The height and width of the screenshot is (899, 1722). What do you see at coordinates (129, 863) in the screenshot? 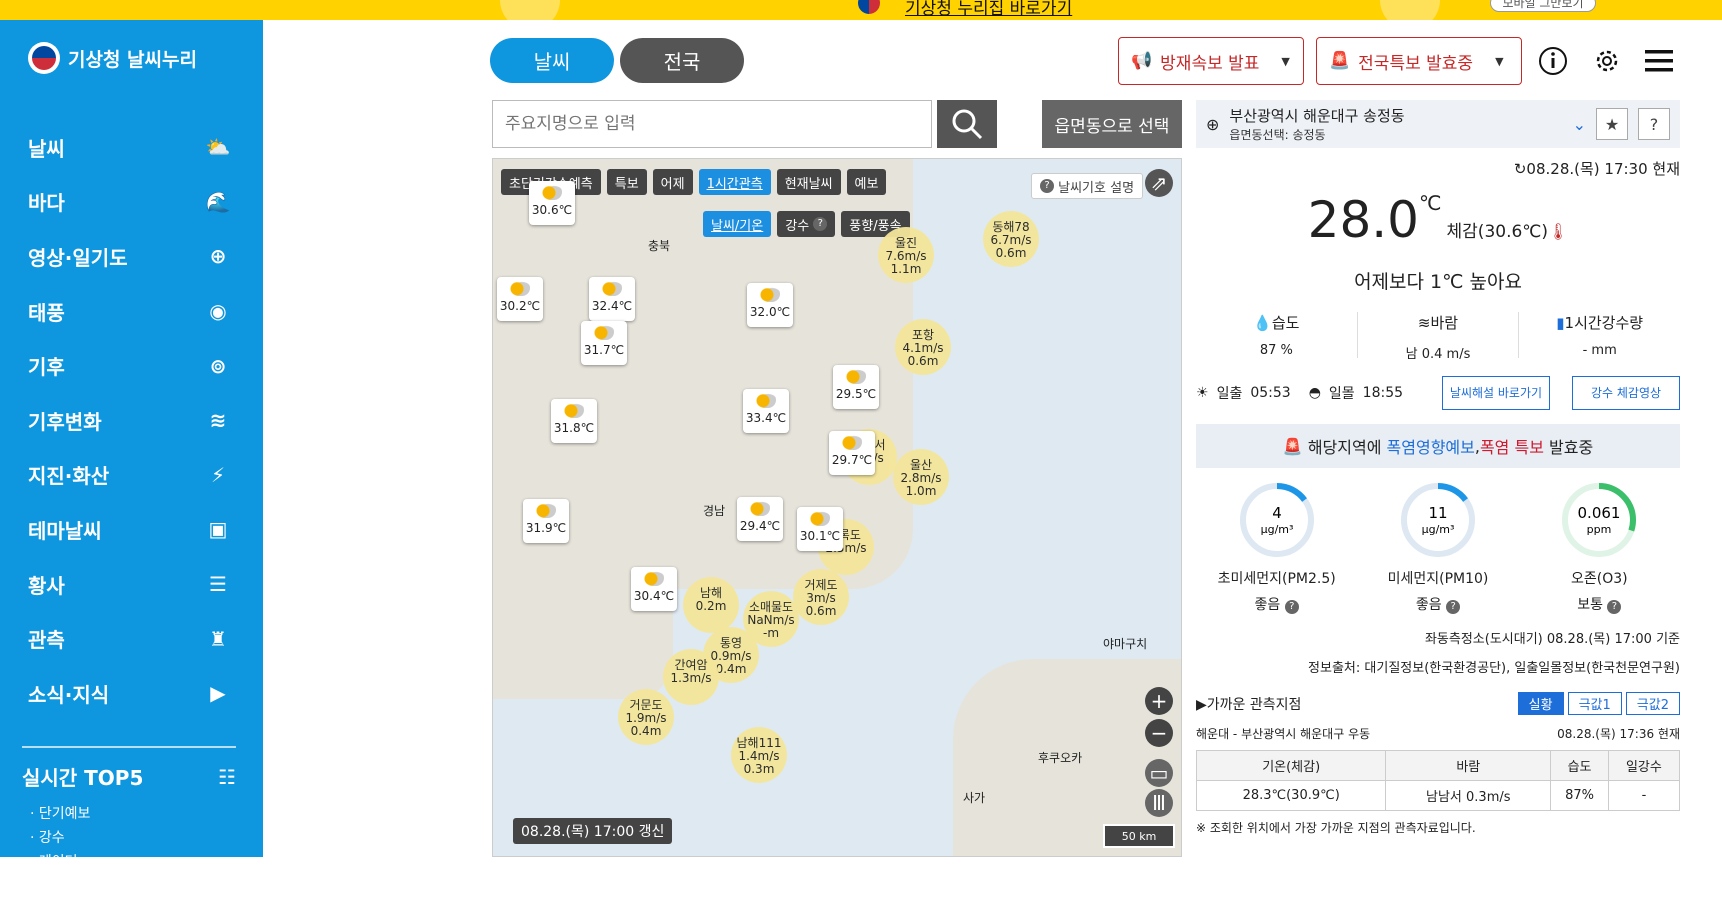
I see `top5-item: 레이더` at bounding box center [129, 863].